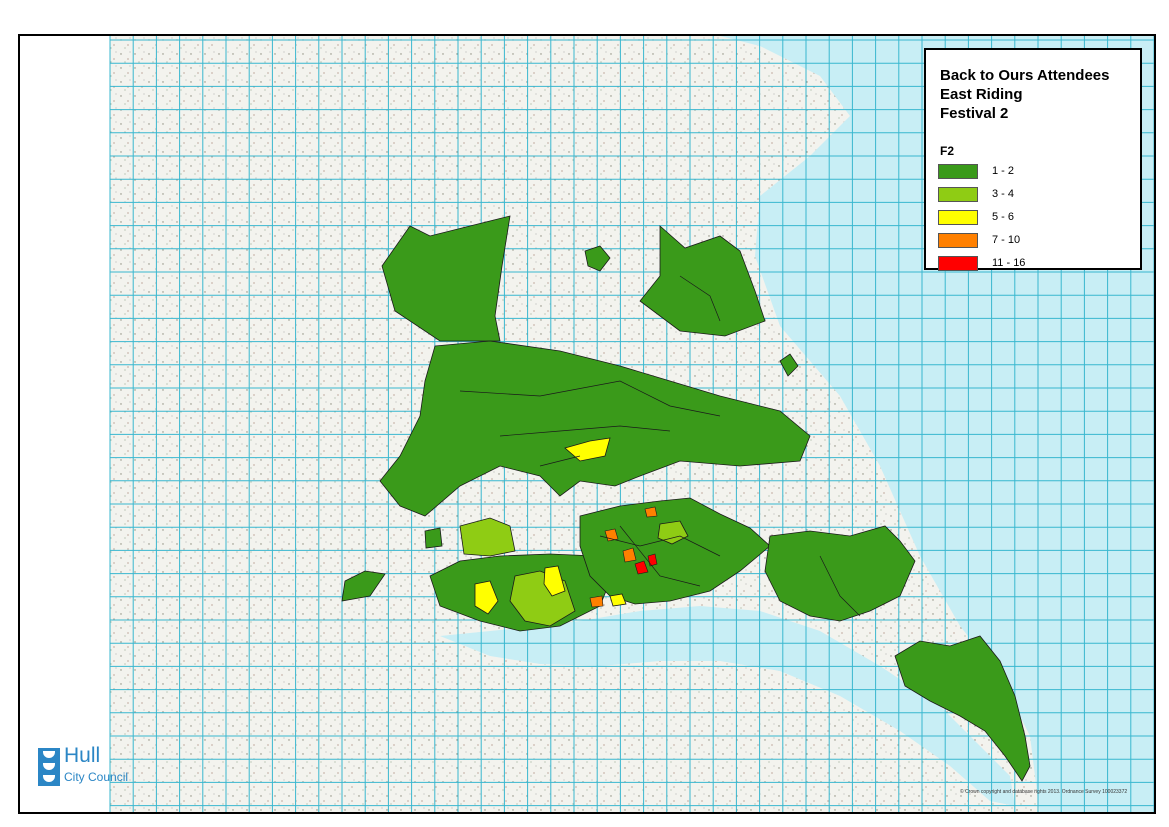 This screenshot has width=1169, height=827. I want to click on legend-item: 5 - 6, so click(1033, 218).